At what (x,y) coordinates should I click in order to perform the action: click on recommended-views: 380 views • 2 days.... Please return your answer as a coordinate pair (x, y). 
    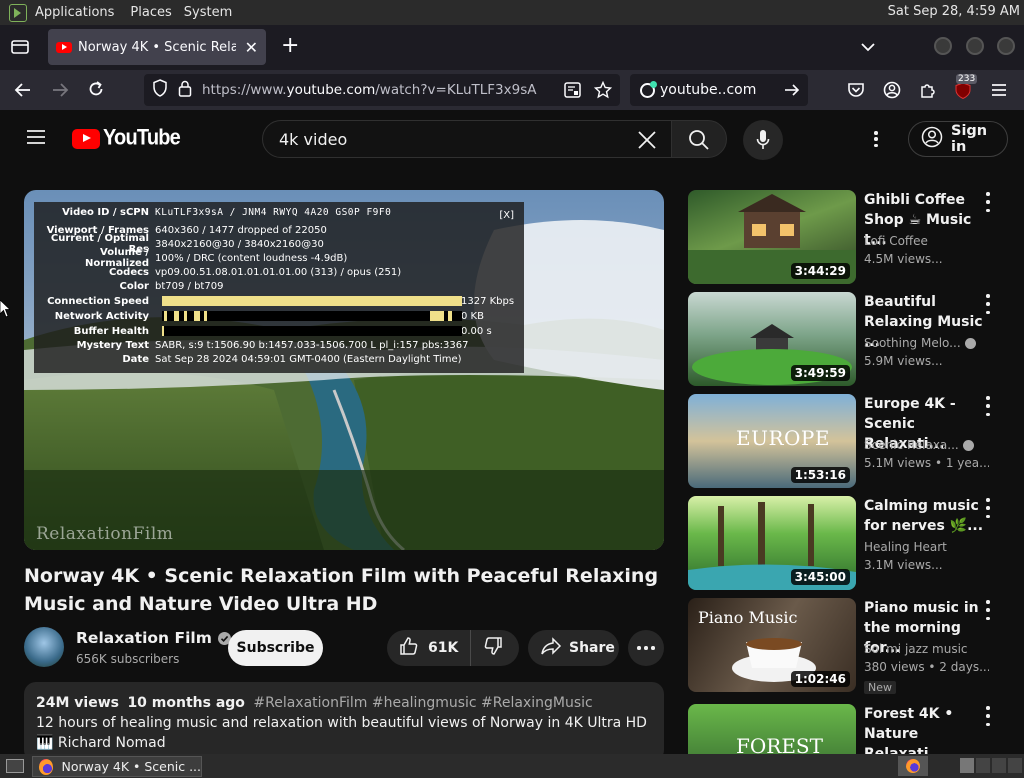
    Looking at the image, I should click on (926, 667).